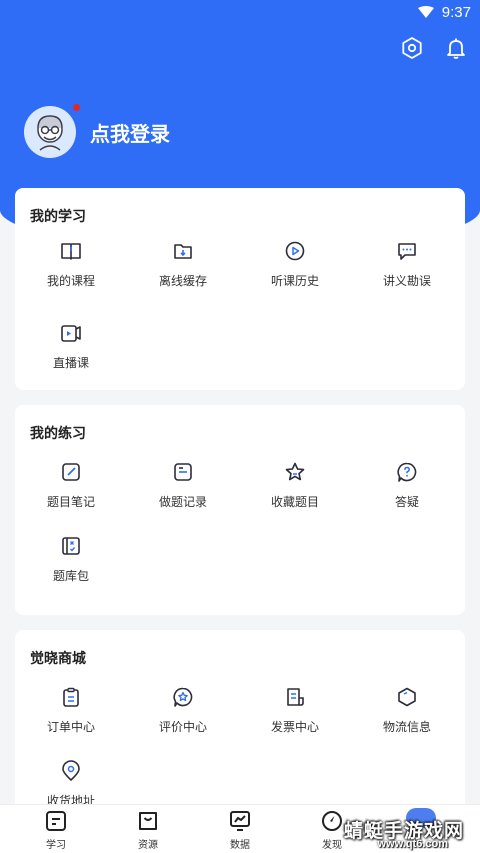 The height and width of the screenshot is (853, 480). Describe the element at coordinates (70, 576) in the screenshot. I see `item-label: 题库包` at that location.